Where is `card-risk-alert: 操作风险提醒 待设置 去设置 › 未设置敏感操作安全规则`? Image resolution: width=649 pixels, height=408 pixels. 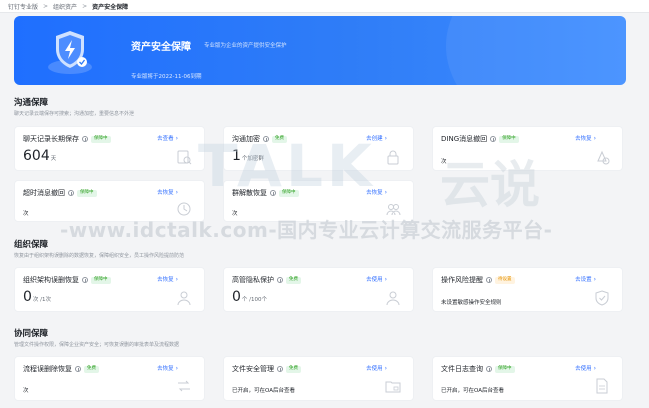 card-risk-alert: 操作风险提醒 待设置 去设置 › 未设置敏感操作安全规则 is located at coordinates (527, 289).